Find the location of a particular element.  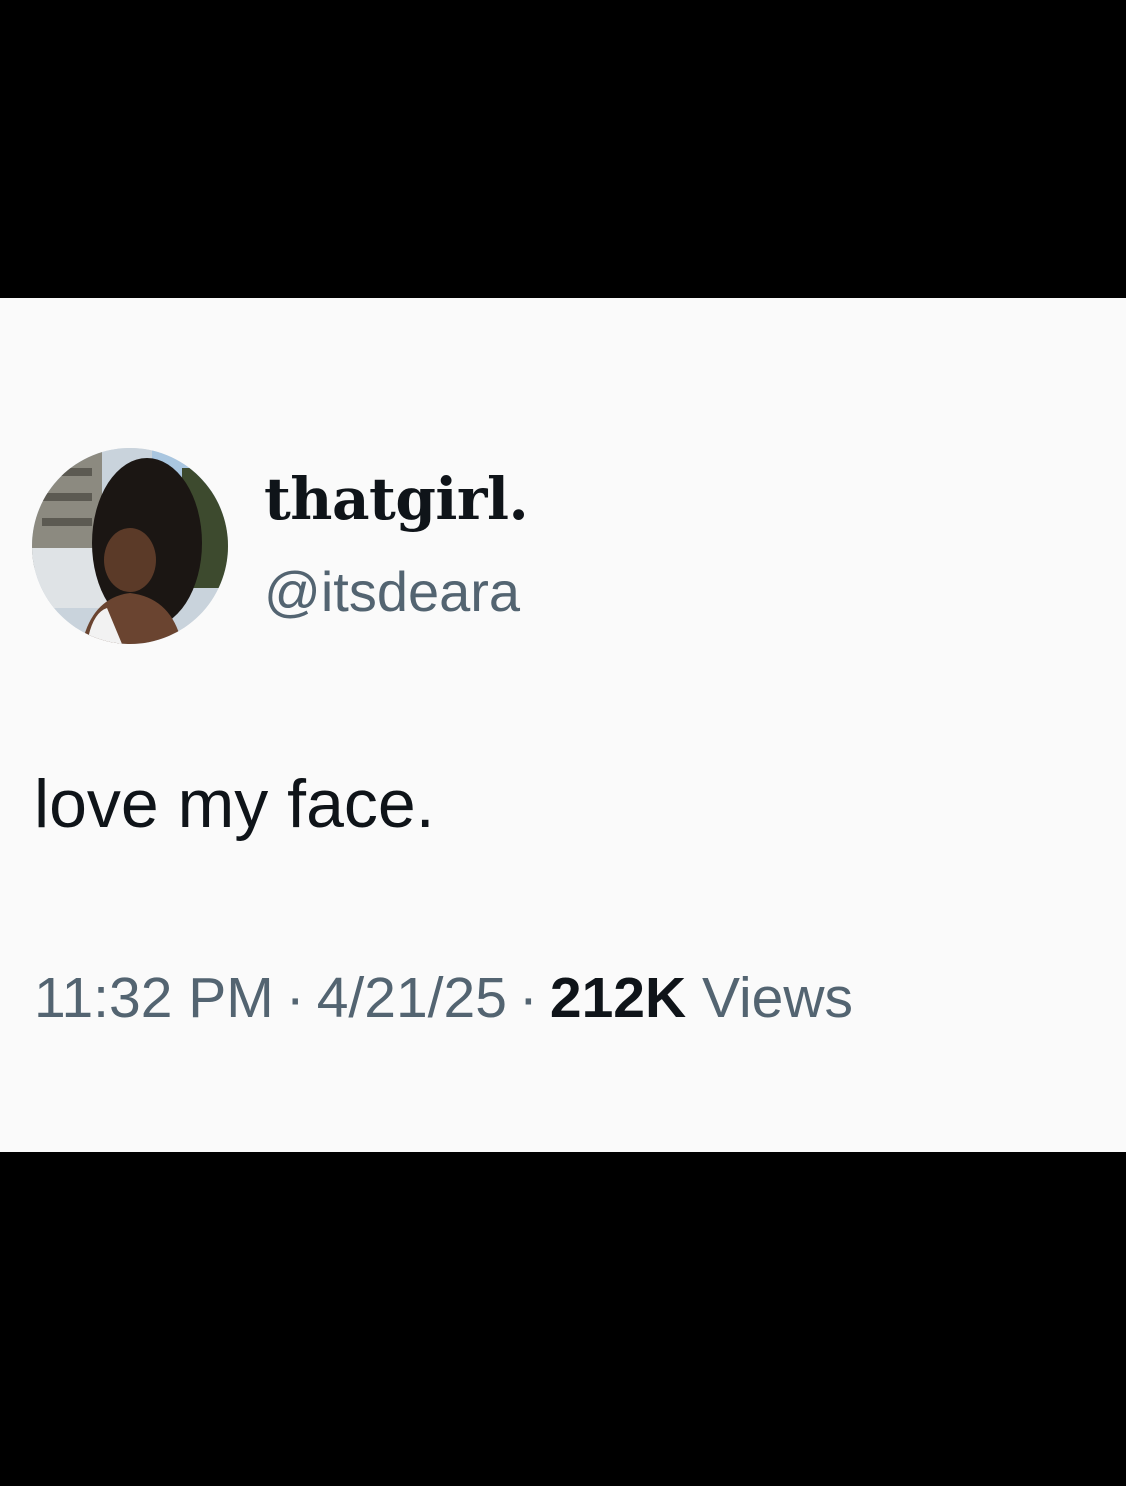

tweet-meta: 11:32 PM · 4/21/25 · 212K Views is located at coordinates (443, 998).